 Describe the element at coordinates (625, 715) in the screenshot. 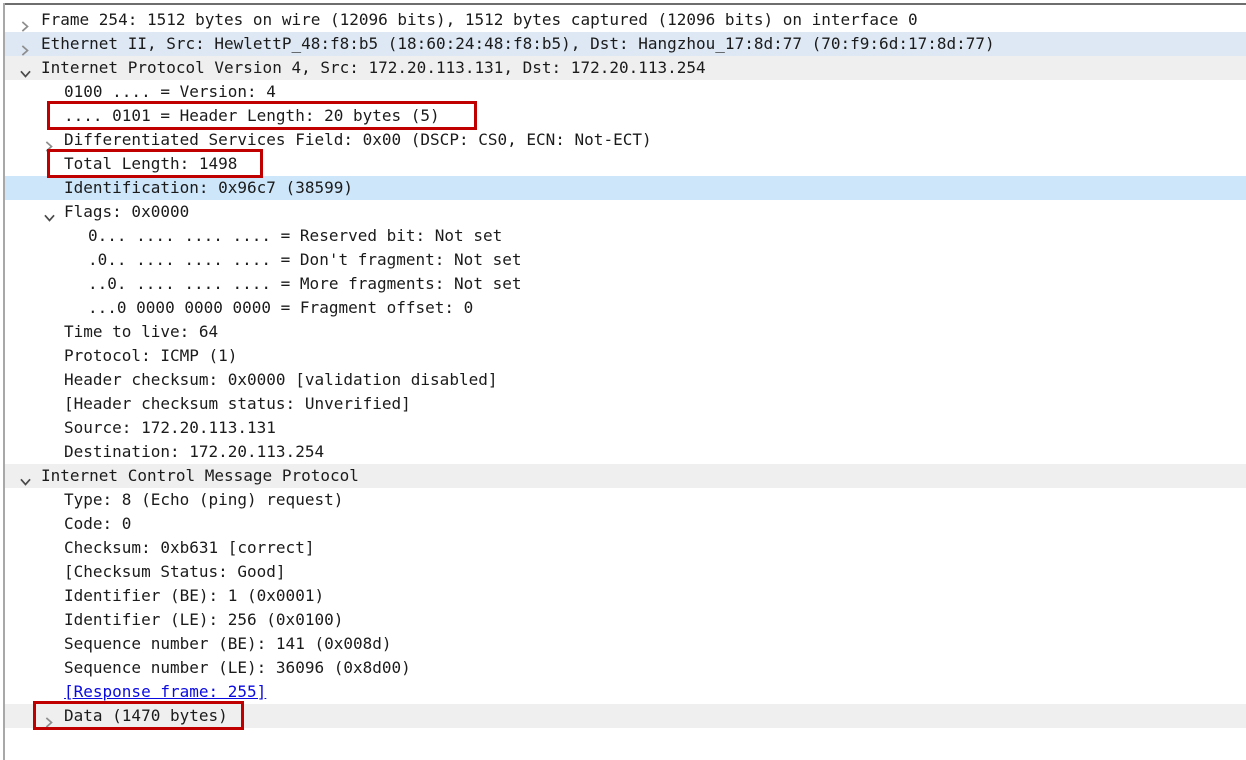

I see `tree-row: Data (1470 bytes)` at that location.